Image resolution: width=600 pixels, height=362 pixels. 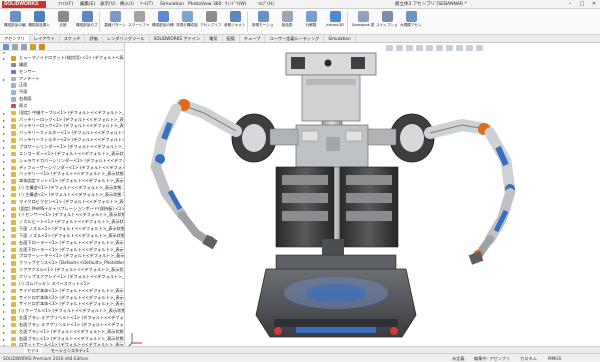 I want to click on ribbon-button-11: 部品表, so click(x=287, y=19).